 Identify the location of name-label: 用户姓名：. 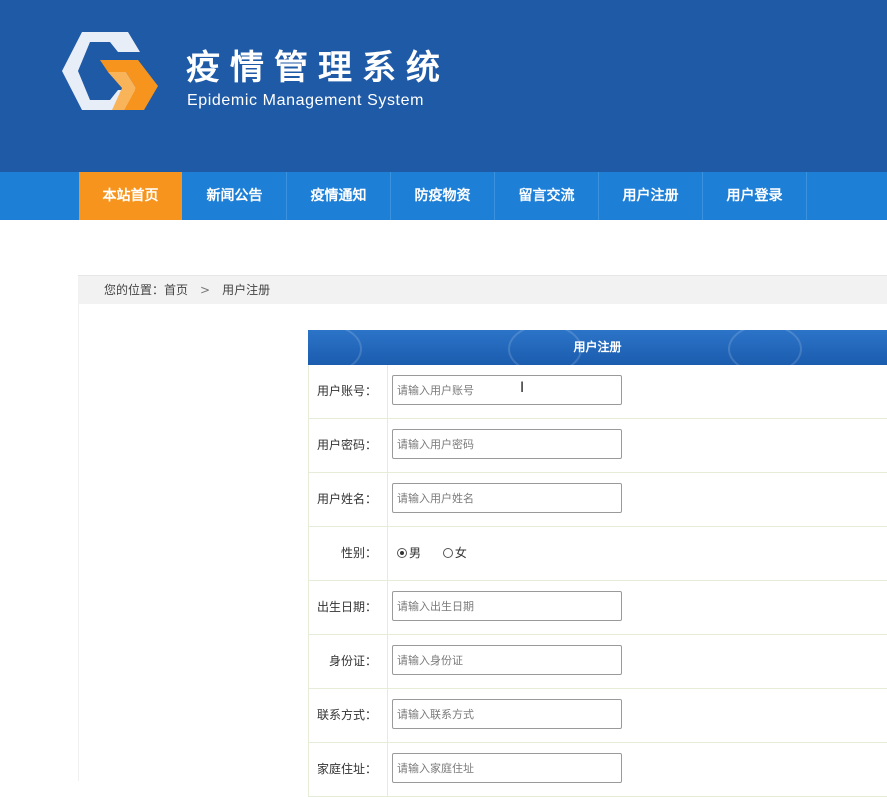
(346, 499).